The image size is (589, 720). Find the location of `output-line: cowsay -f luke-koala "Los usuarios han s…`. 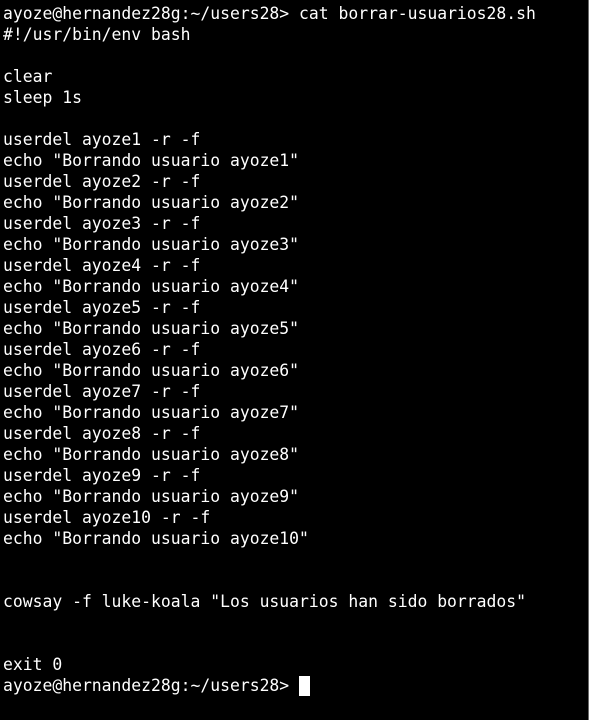

output-line: cowsay -f luke-koala "Los usuarios han s… is located at coordinates (265, 601).